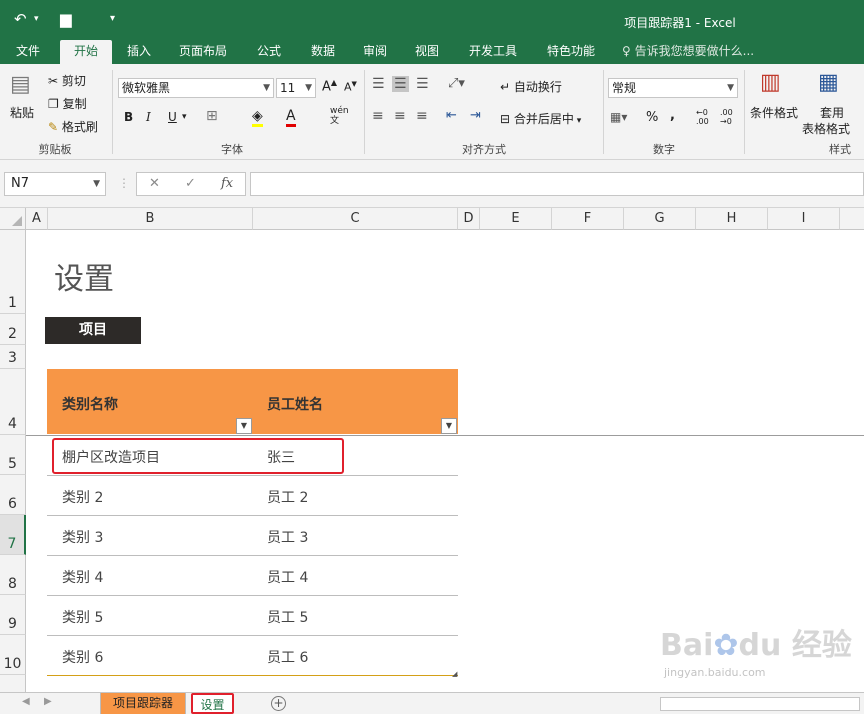  What do you see at coordinates (287, 617) in the screenshot?
I see `table-cell: 员工 5` at bounding box center [287, 617].